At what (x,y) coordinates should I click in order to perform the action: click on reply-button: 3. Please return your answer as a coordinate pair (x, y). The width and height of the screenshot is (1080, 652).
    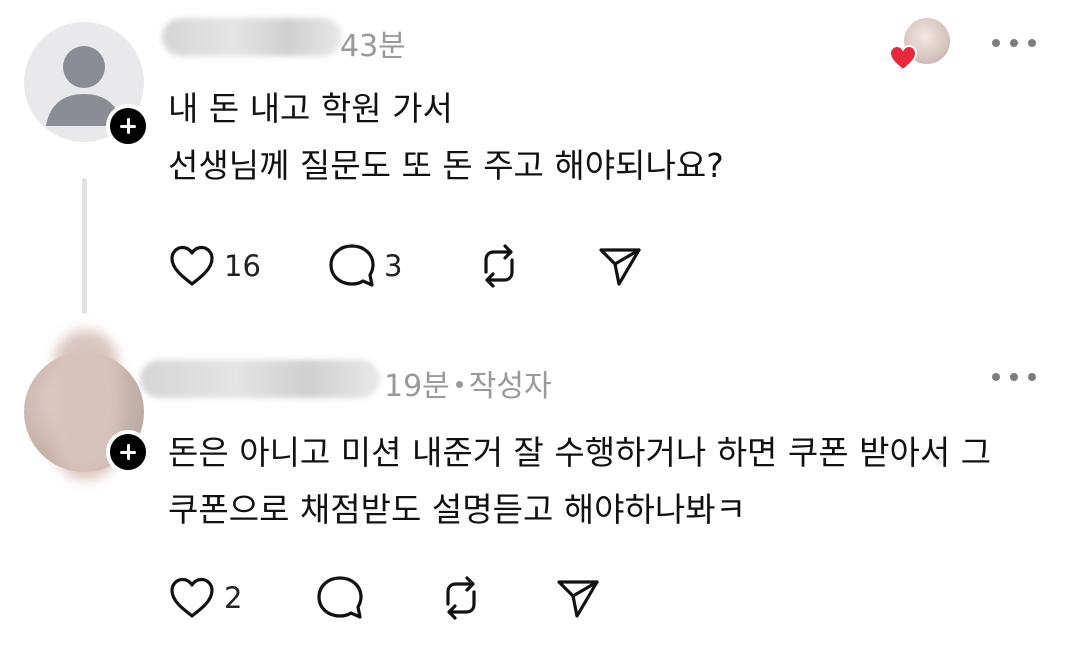
    Looking at the image, I should click on (365, 266).